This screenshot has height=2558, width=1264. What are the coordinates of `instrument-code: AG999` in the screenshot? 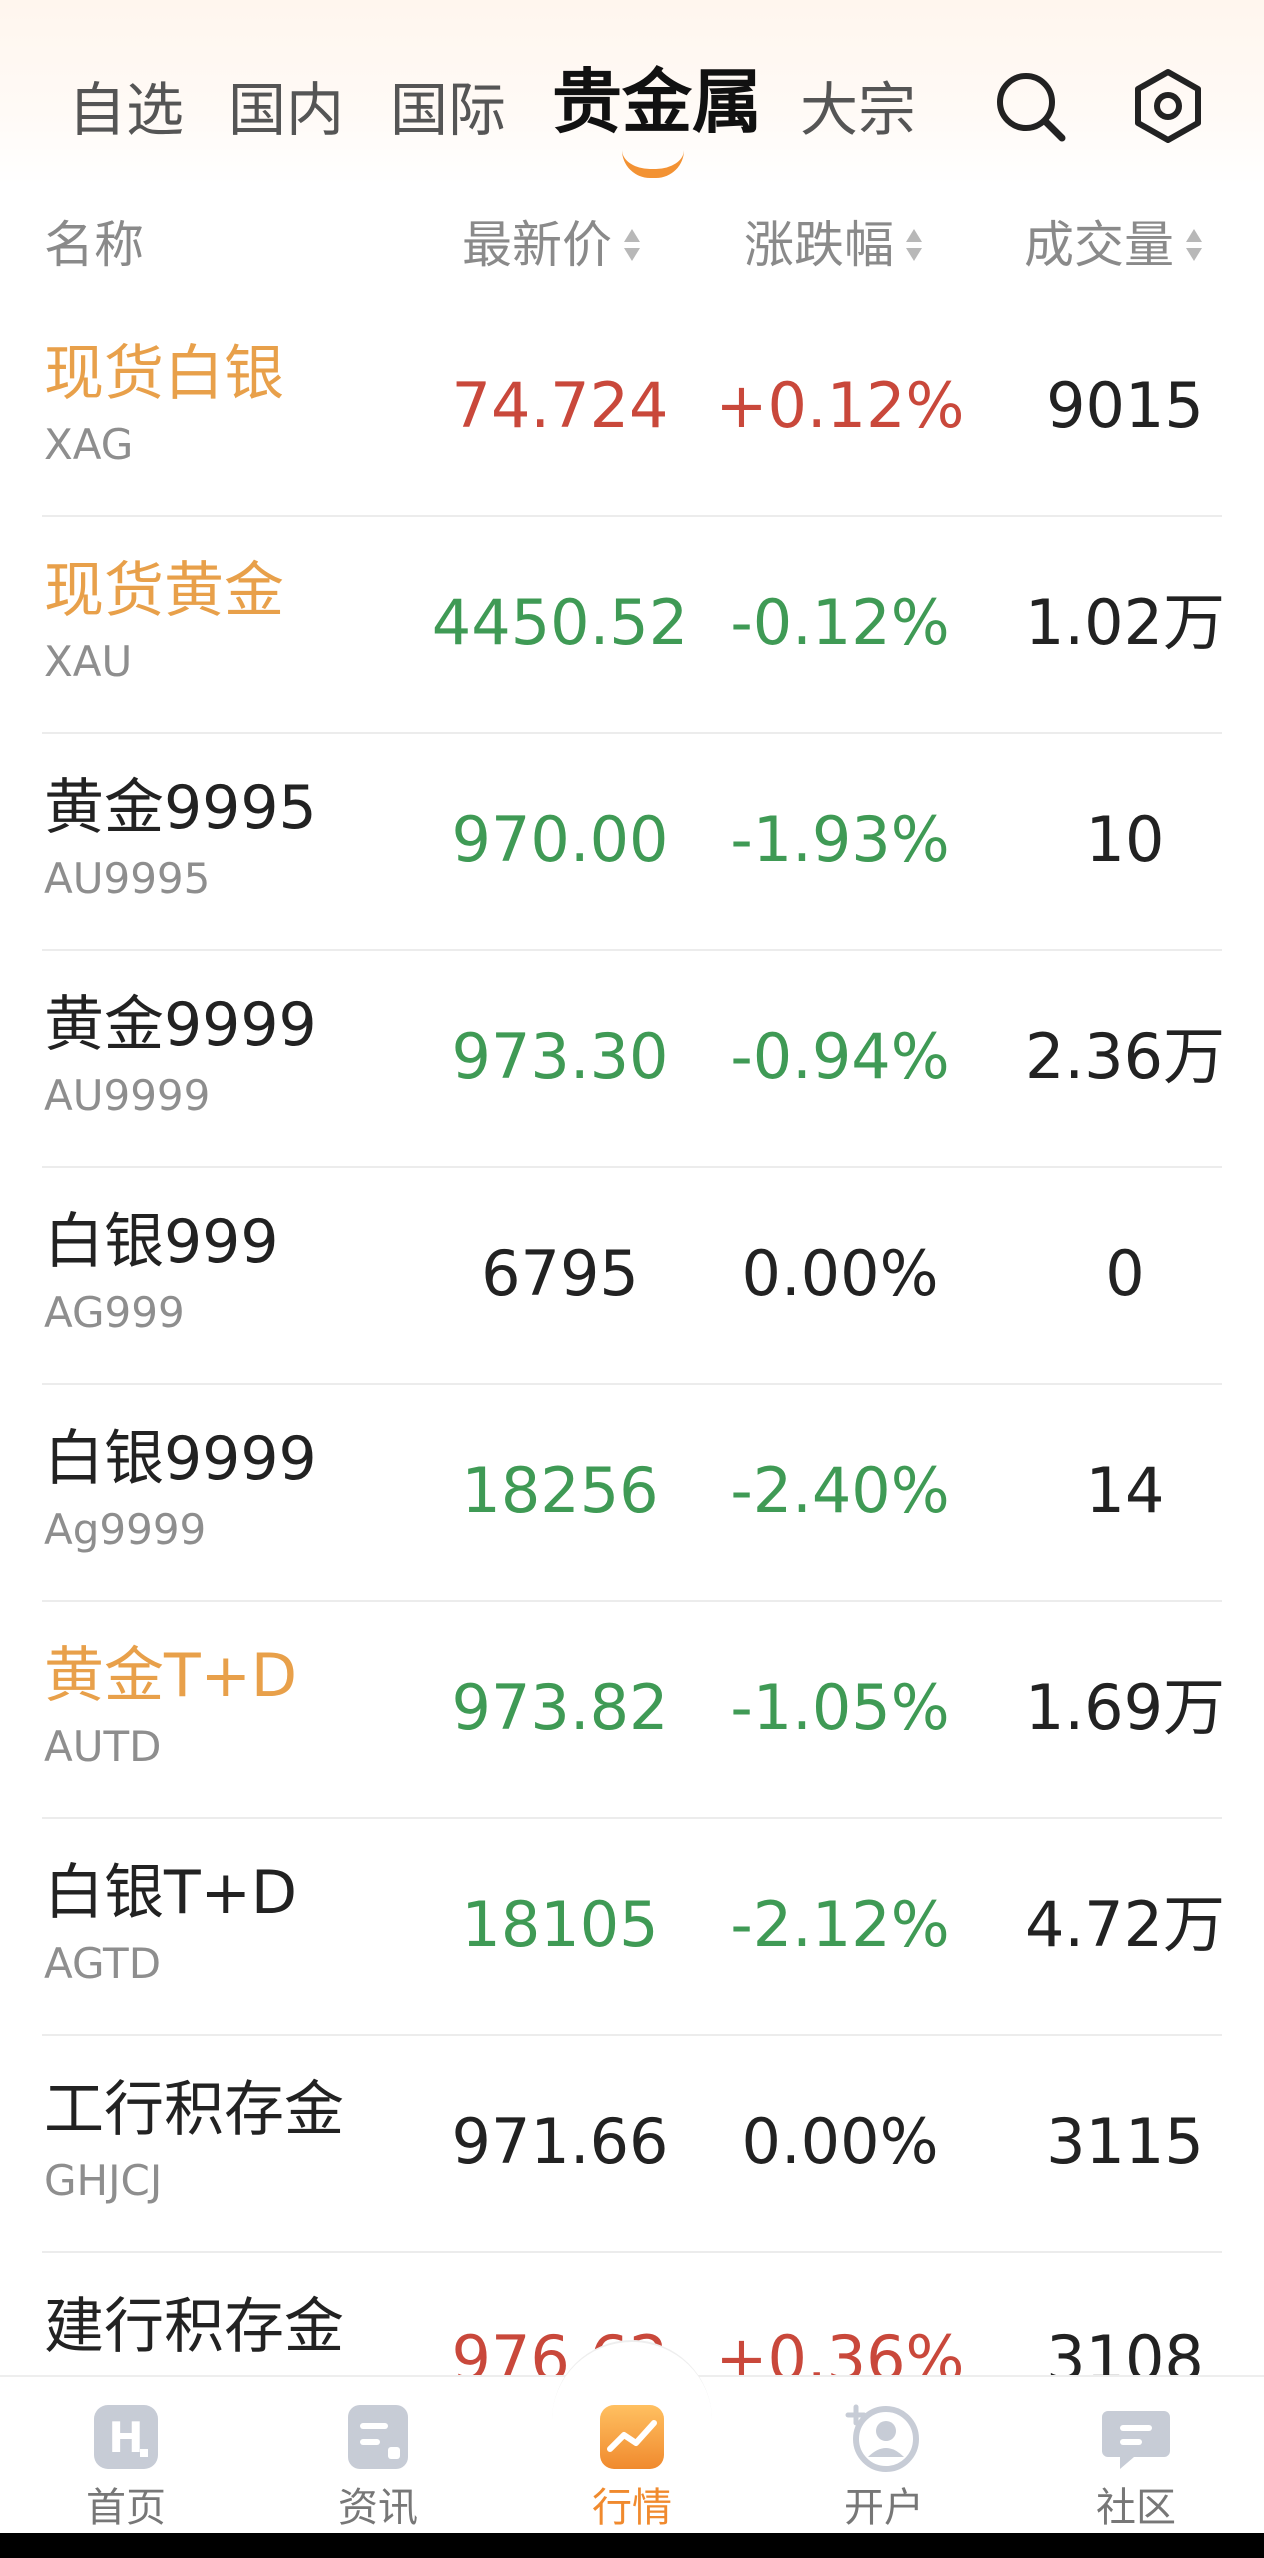 It's located at (114, 1312).